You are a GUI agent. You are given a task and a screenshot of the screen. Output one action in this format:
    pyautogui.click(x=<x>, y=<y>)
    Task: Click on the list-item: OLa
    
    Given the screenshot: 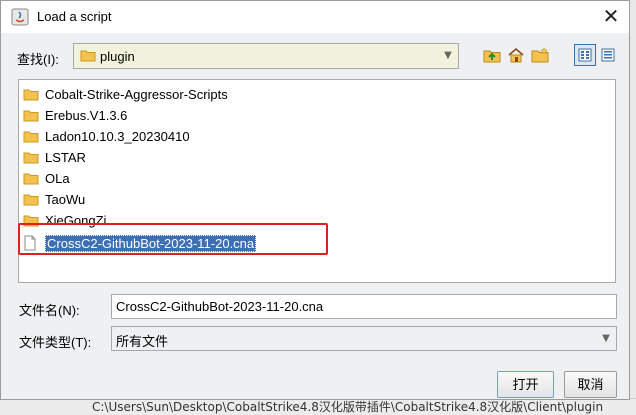 What is the action you would take?
    pyautogui.click(x=46, y=178)
    